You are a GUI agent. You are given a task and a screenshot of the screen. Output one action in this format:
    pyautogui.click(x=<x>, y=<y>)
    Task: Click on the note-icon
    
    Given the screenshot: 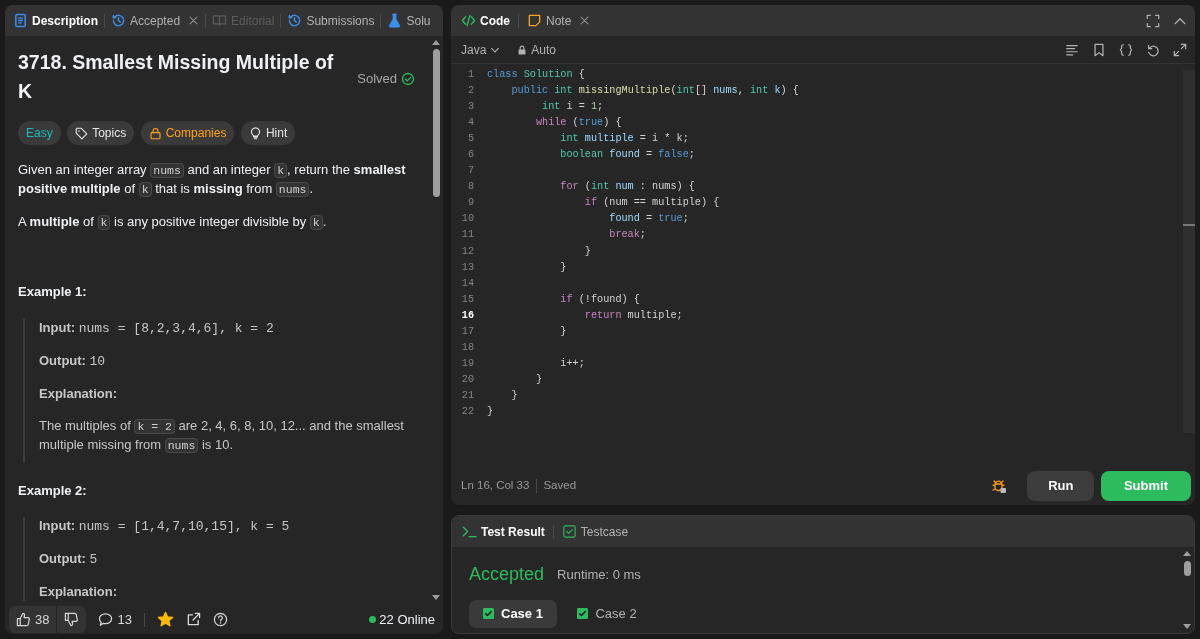 What is the action you would take?
    pyautogui.click(x=534, y=20)
    